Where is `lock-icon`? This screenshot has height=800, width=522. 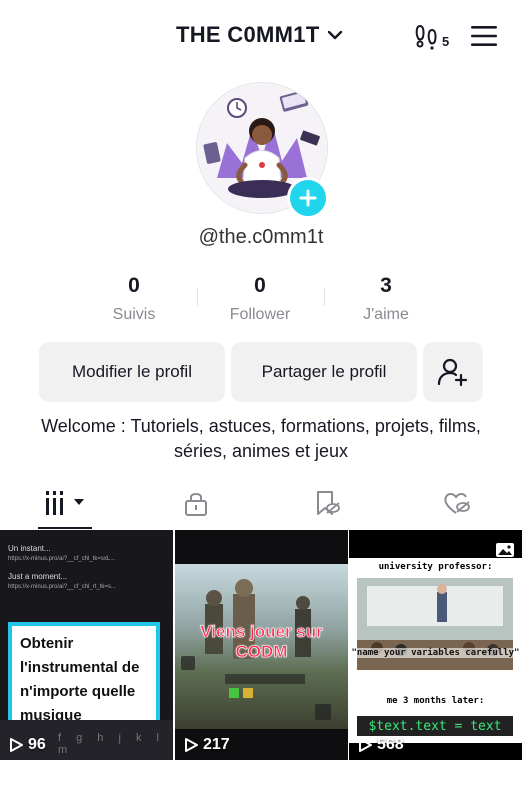
lock-icon is located at coordinates (196, 504).